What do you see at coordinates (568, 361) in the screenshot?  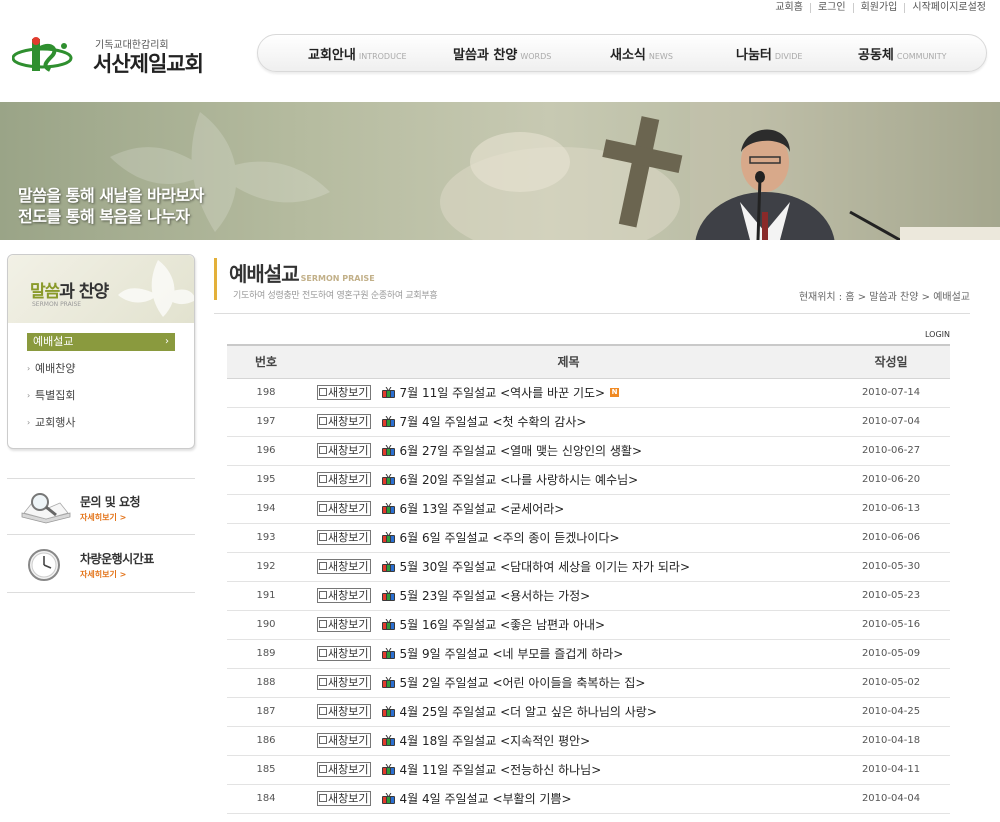 I see `column-header-subject: 제목` at bounding box center [568, 361].